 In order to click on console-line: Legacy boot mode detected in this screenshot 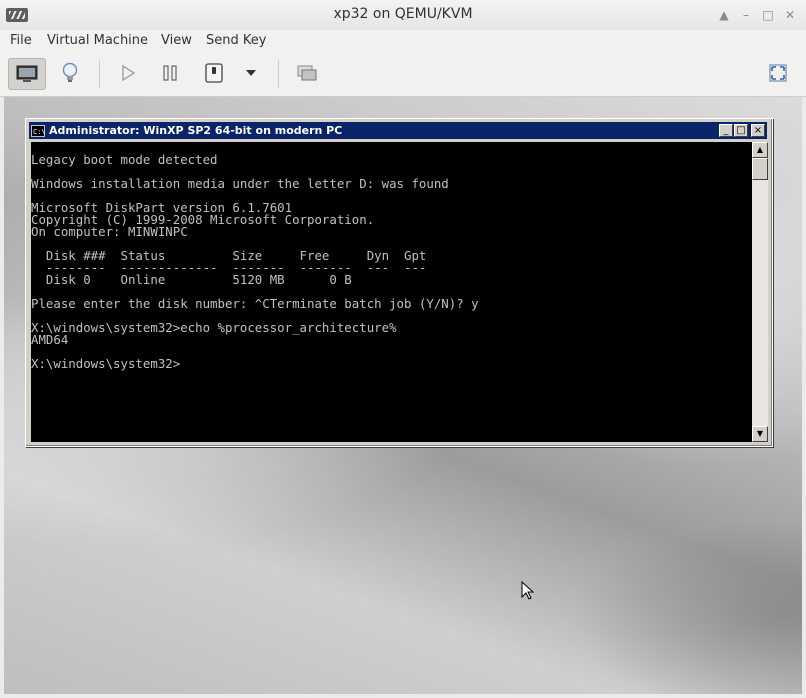, I will do `click(124, 159)`.